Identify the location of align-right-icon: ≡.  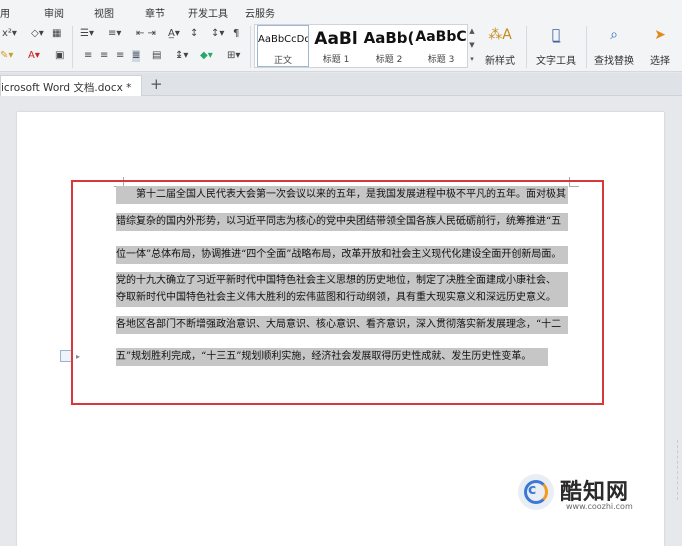
(120, 56).